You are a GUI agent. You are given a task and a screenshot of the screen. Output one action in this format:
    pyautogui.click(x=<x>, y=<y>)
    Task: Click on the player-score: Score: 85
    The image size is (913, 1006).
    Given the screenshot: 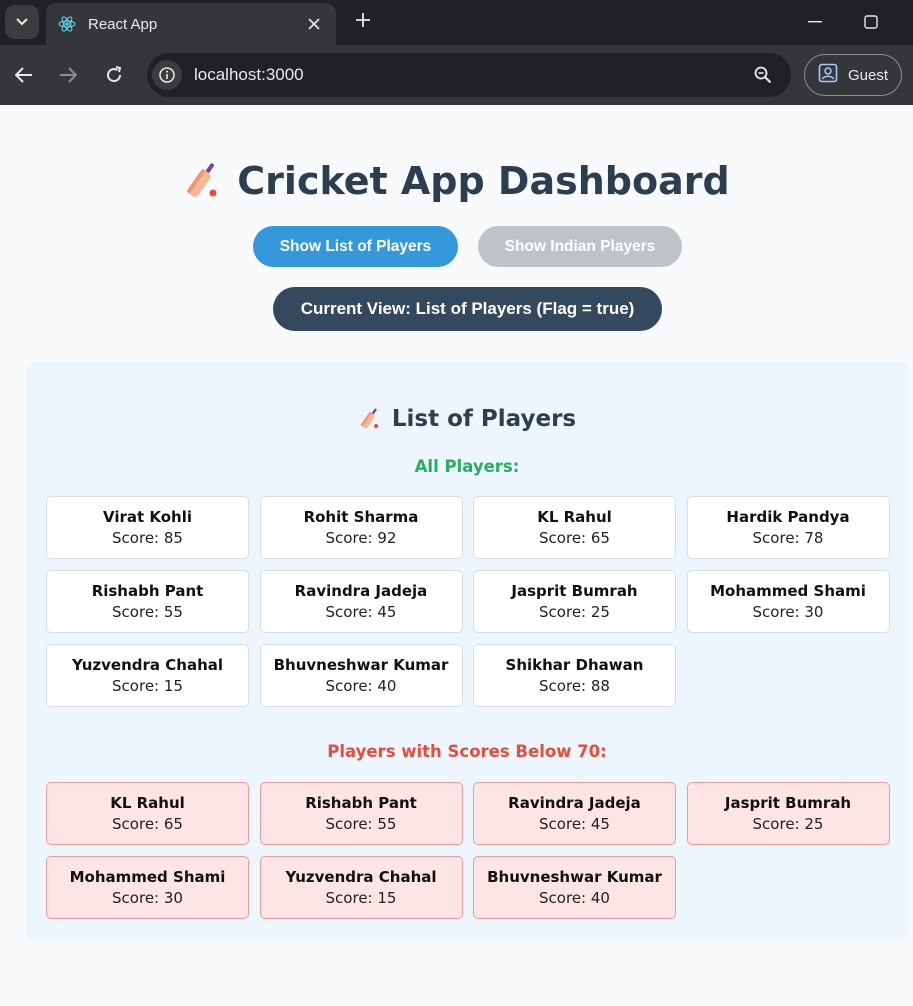 What is the action you would take?
    pyautogui.click(x=147, y=538)
    